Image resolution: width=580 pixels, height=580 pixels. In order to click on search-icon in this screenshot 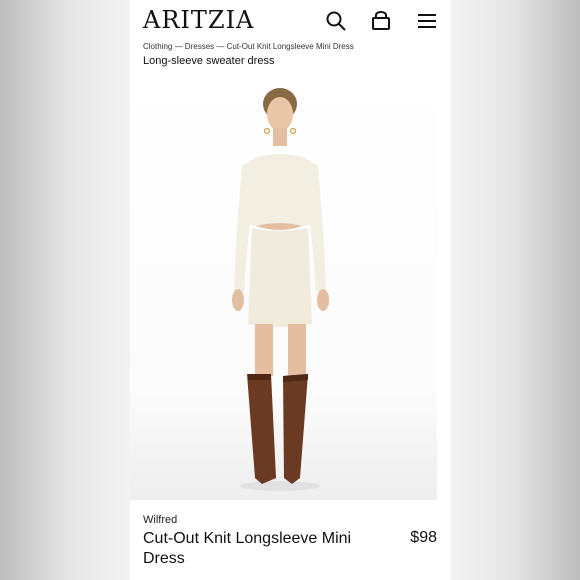, I will do `click(336, 21)`.